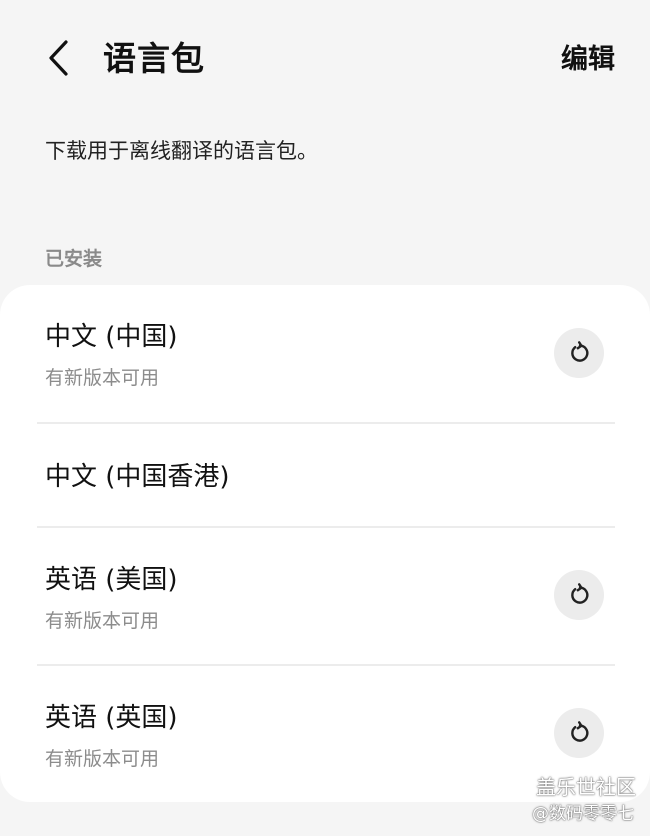  What do you see at coordinates (588, 60) in the screenshot?
I see `edit-button: 编辑` at bounding box center [588, 60].